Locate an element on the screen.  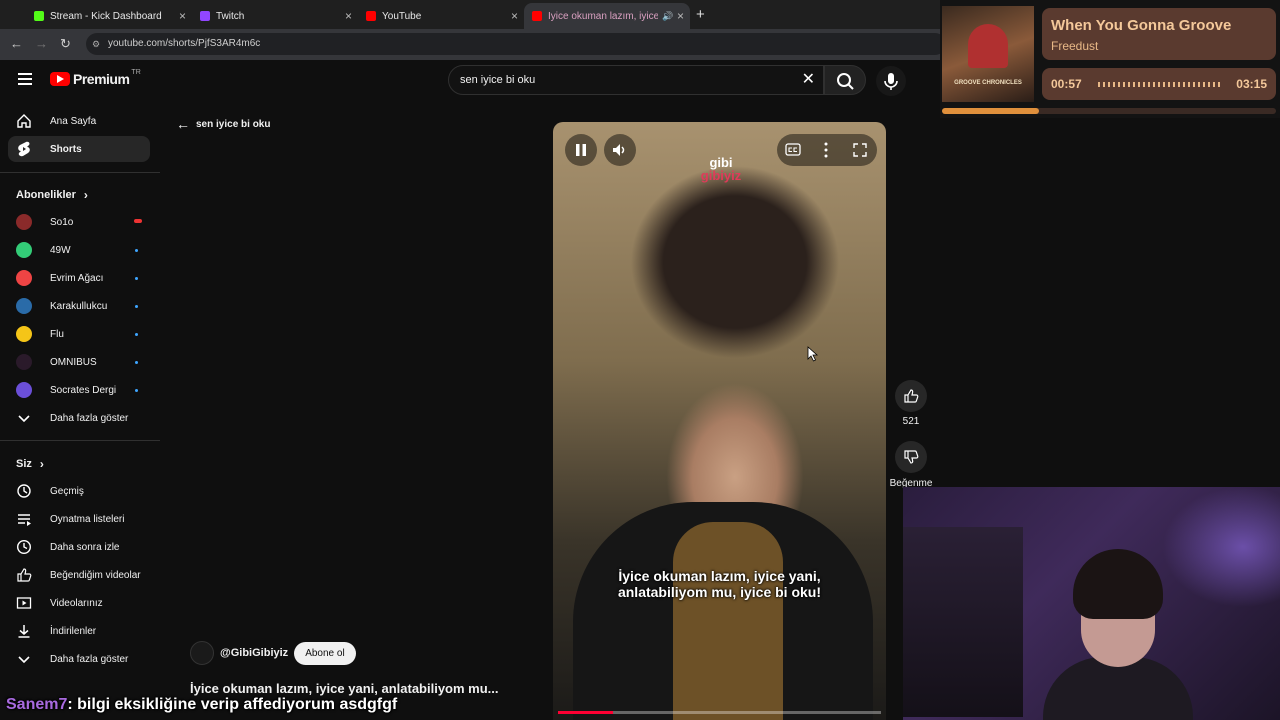
album-cover-figure is located at coordinates (988, 46).